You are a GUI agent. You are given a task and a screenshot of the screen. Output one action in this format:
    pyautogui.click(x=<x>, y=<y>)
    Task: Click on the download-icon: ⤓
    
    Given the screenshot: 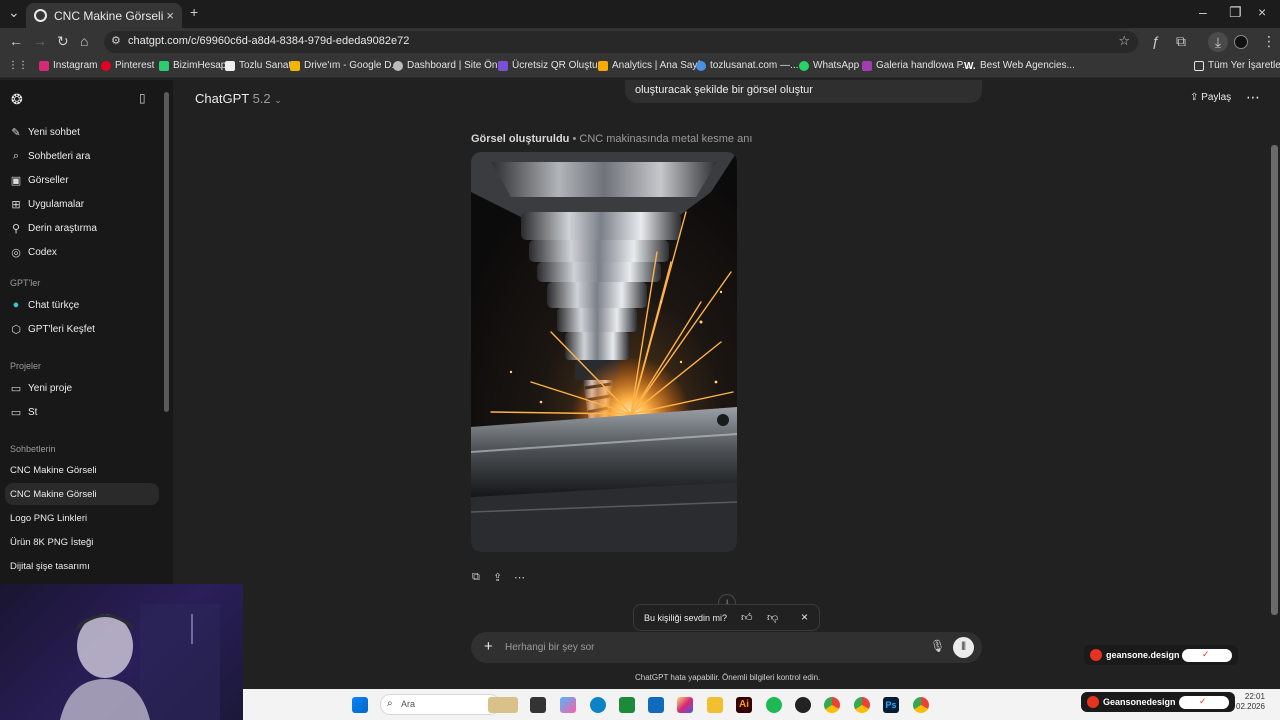 What is the action you would take?
    pyautogui.click(x=1218, y=42)
    